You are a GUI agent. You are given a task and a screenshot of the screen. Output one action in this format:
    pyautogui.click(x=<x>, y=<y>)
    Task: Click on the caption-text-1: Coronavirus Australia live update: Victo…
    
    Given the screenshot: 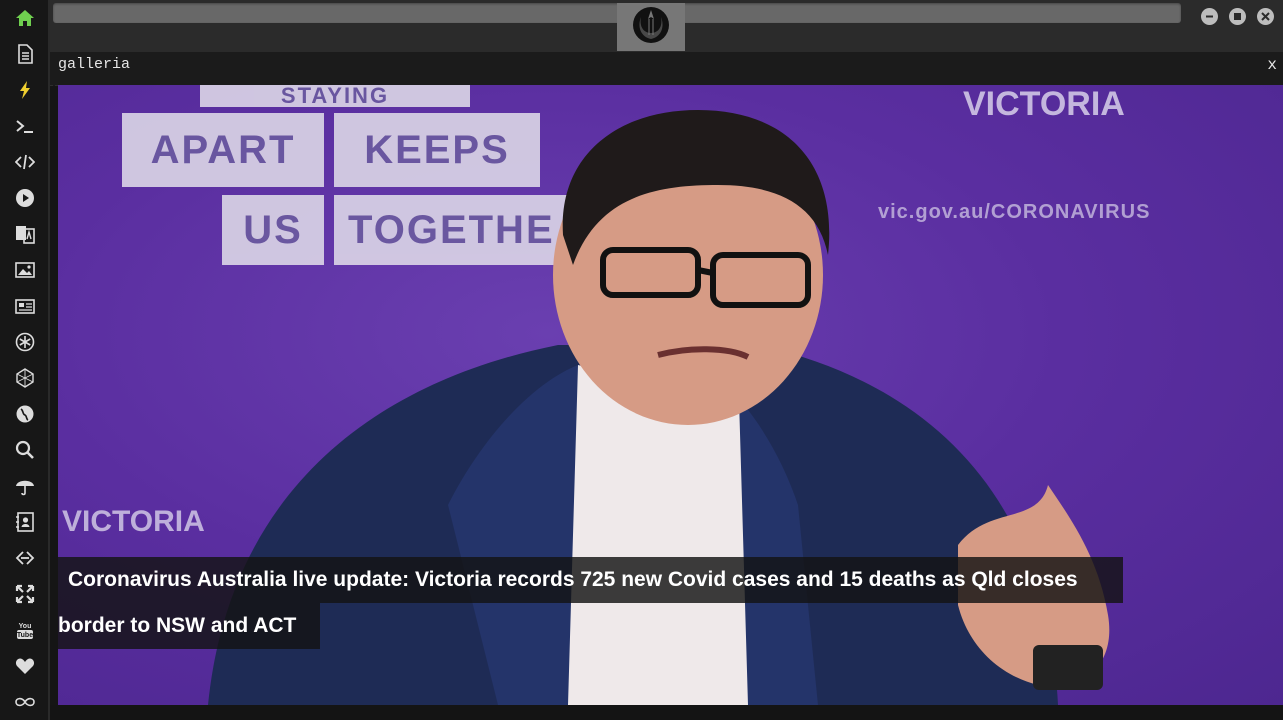 What is the action you would take?
    pyautogui.click(x=573, y=579)
    